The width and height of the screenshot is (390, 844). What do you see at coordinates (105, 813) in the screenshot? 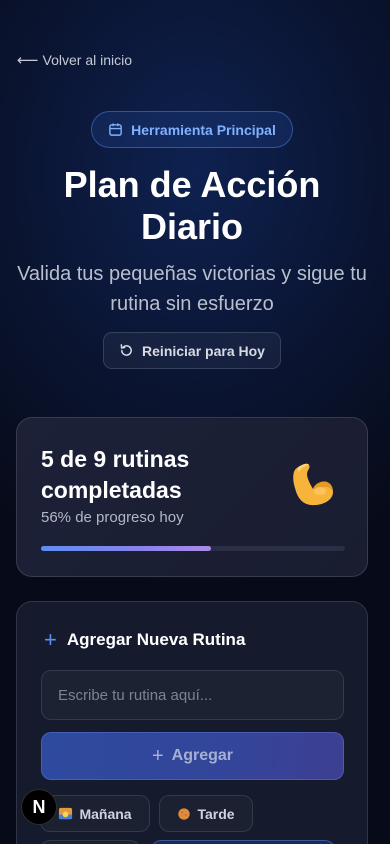
I see `filter-morning-label: Mañana` at bounding box center [105, 813].